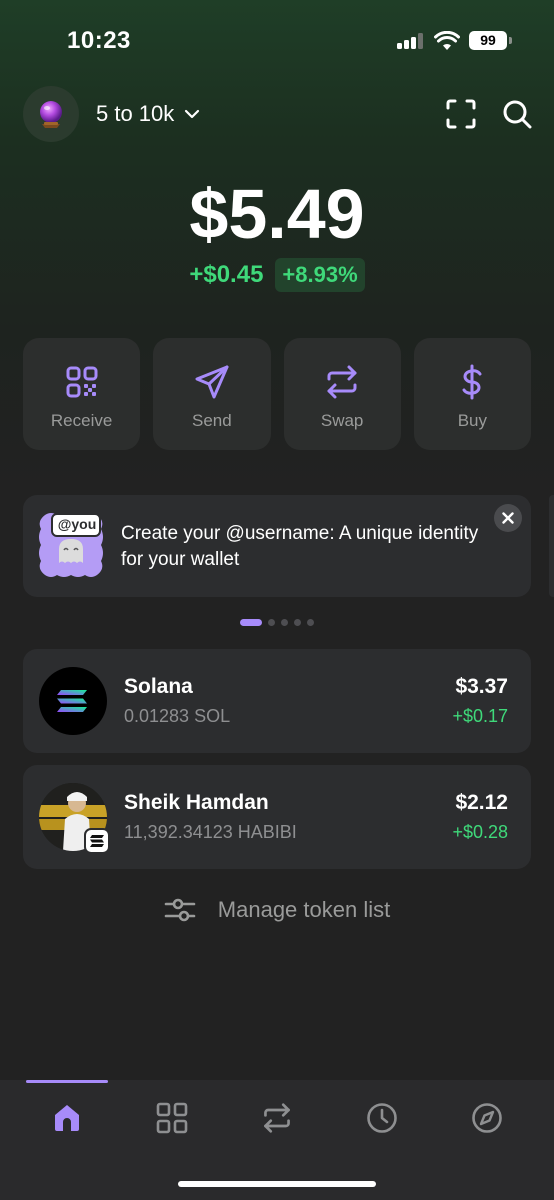 This screenshot has height=1200, width=554. I want to click on token-value: $2.12, so click(481, 802).